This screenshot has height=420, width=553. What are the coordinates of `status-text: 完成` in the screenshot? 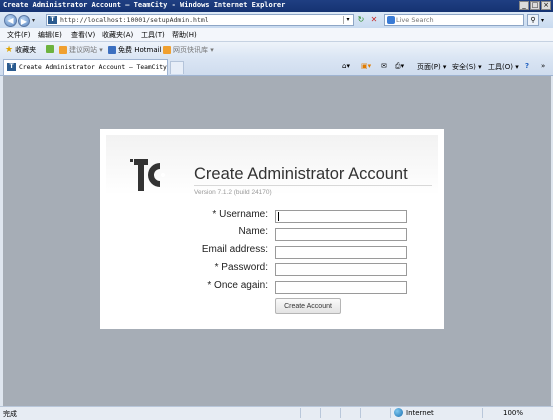 It's located at (10, 414).